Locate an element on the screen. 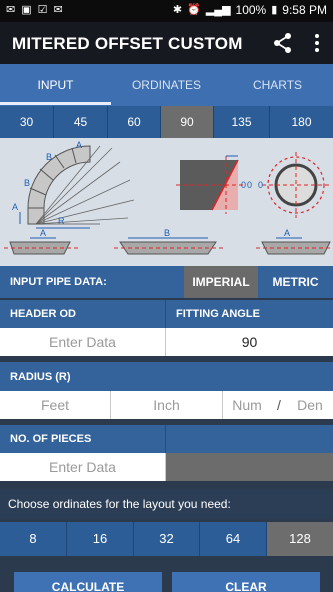 The height and width of the screenshot is (592, 333). ordinate-button-8: 8 is located at coordinates (33, 539).